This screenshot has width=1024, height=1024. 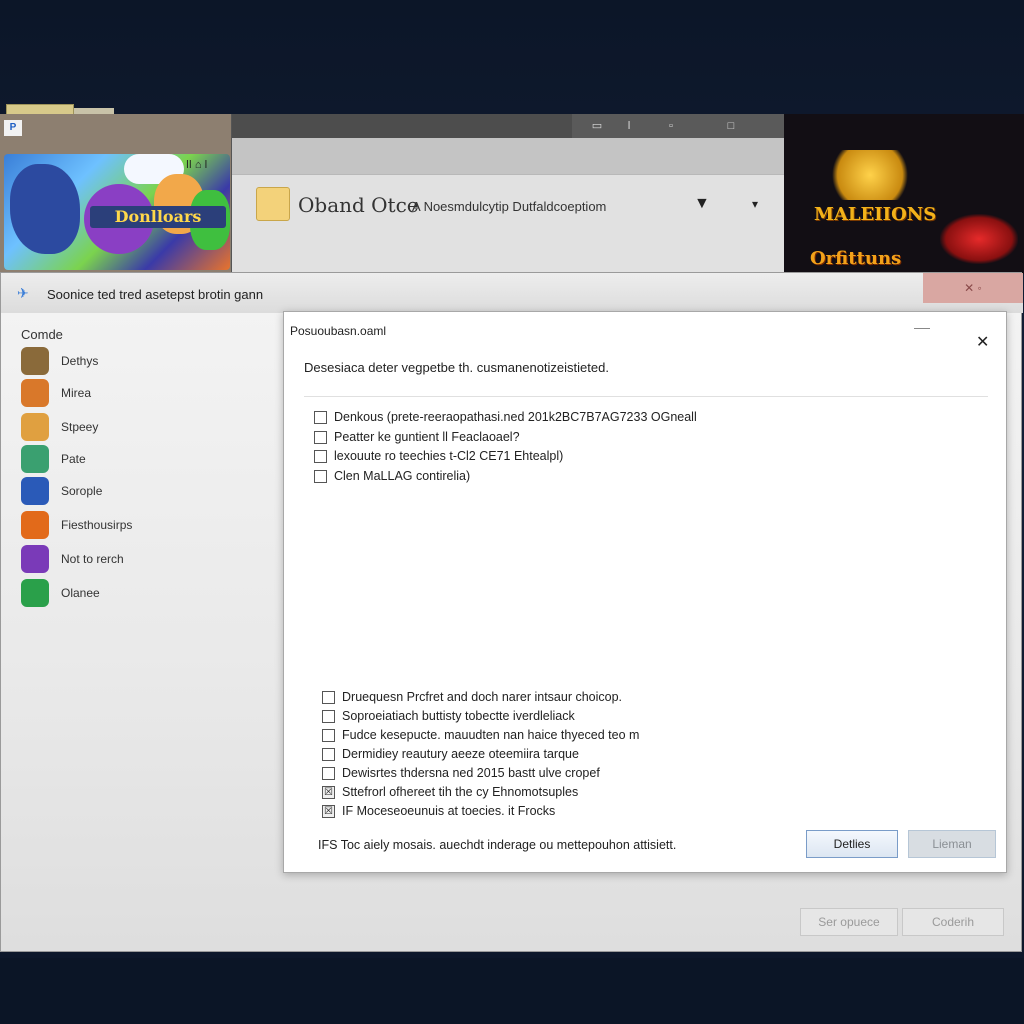 I want to click on sidebar-item-label: Sorople, so click(x=82, y=491).